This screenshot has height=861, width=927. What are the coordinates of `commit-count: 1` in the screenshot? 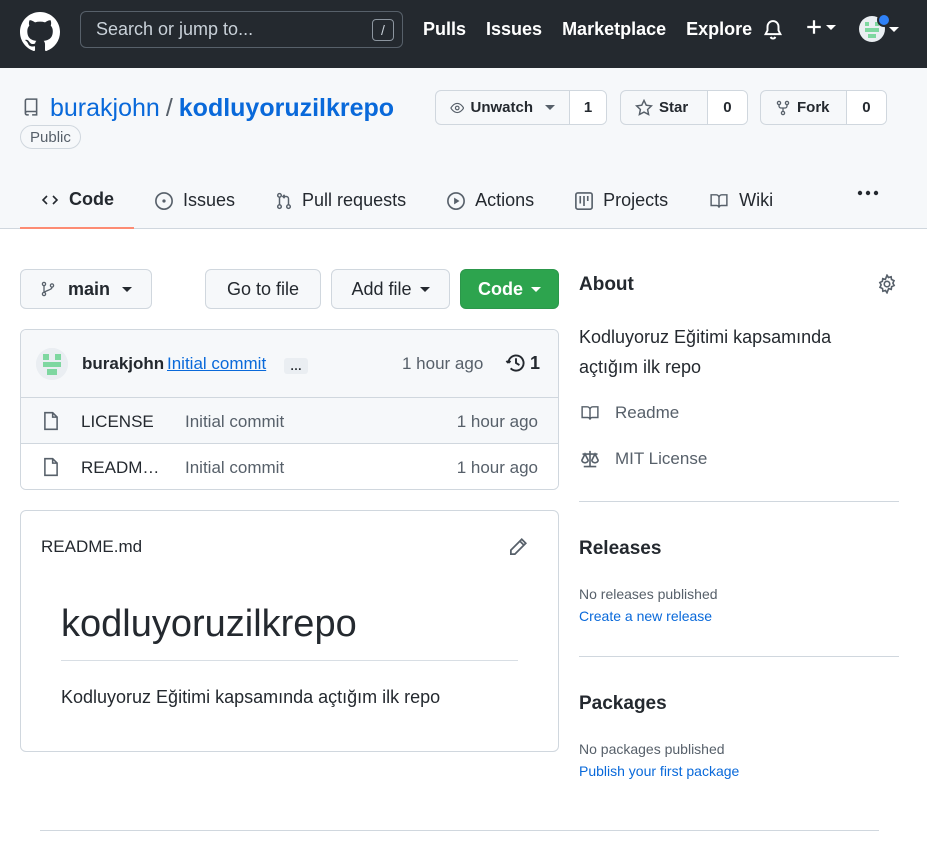 It's located at (535, 362).